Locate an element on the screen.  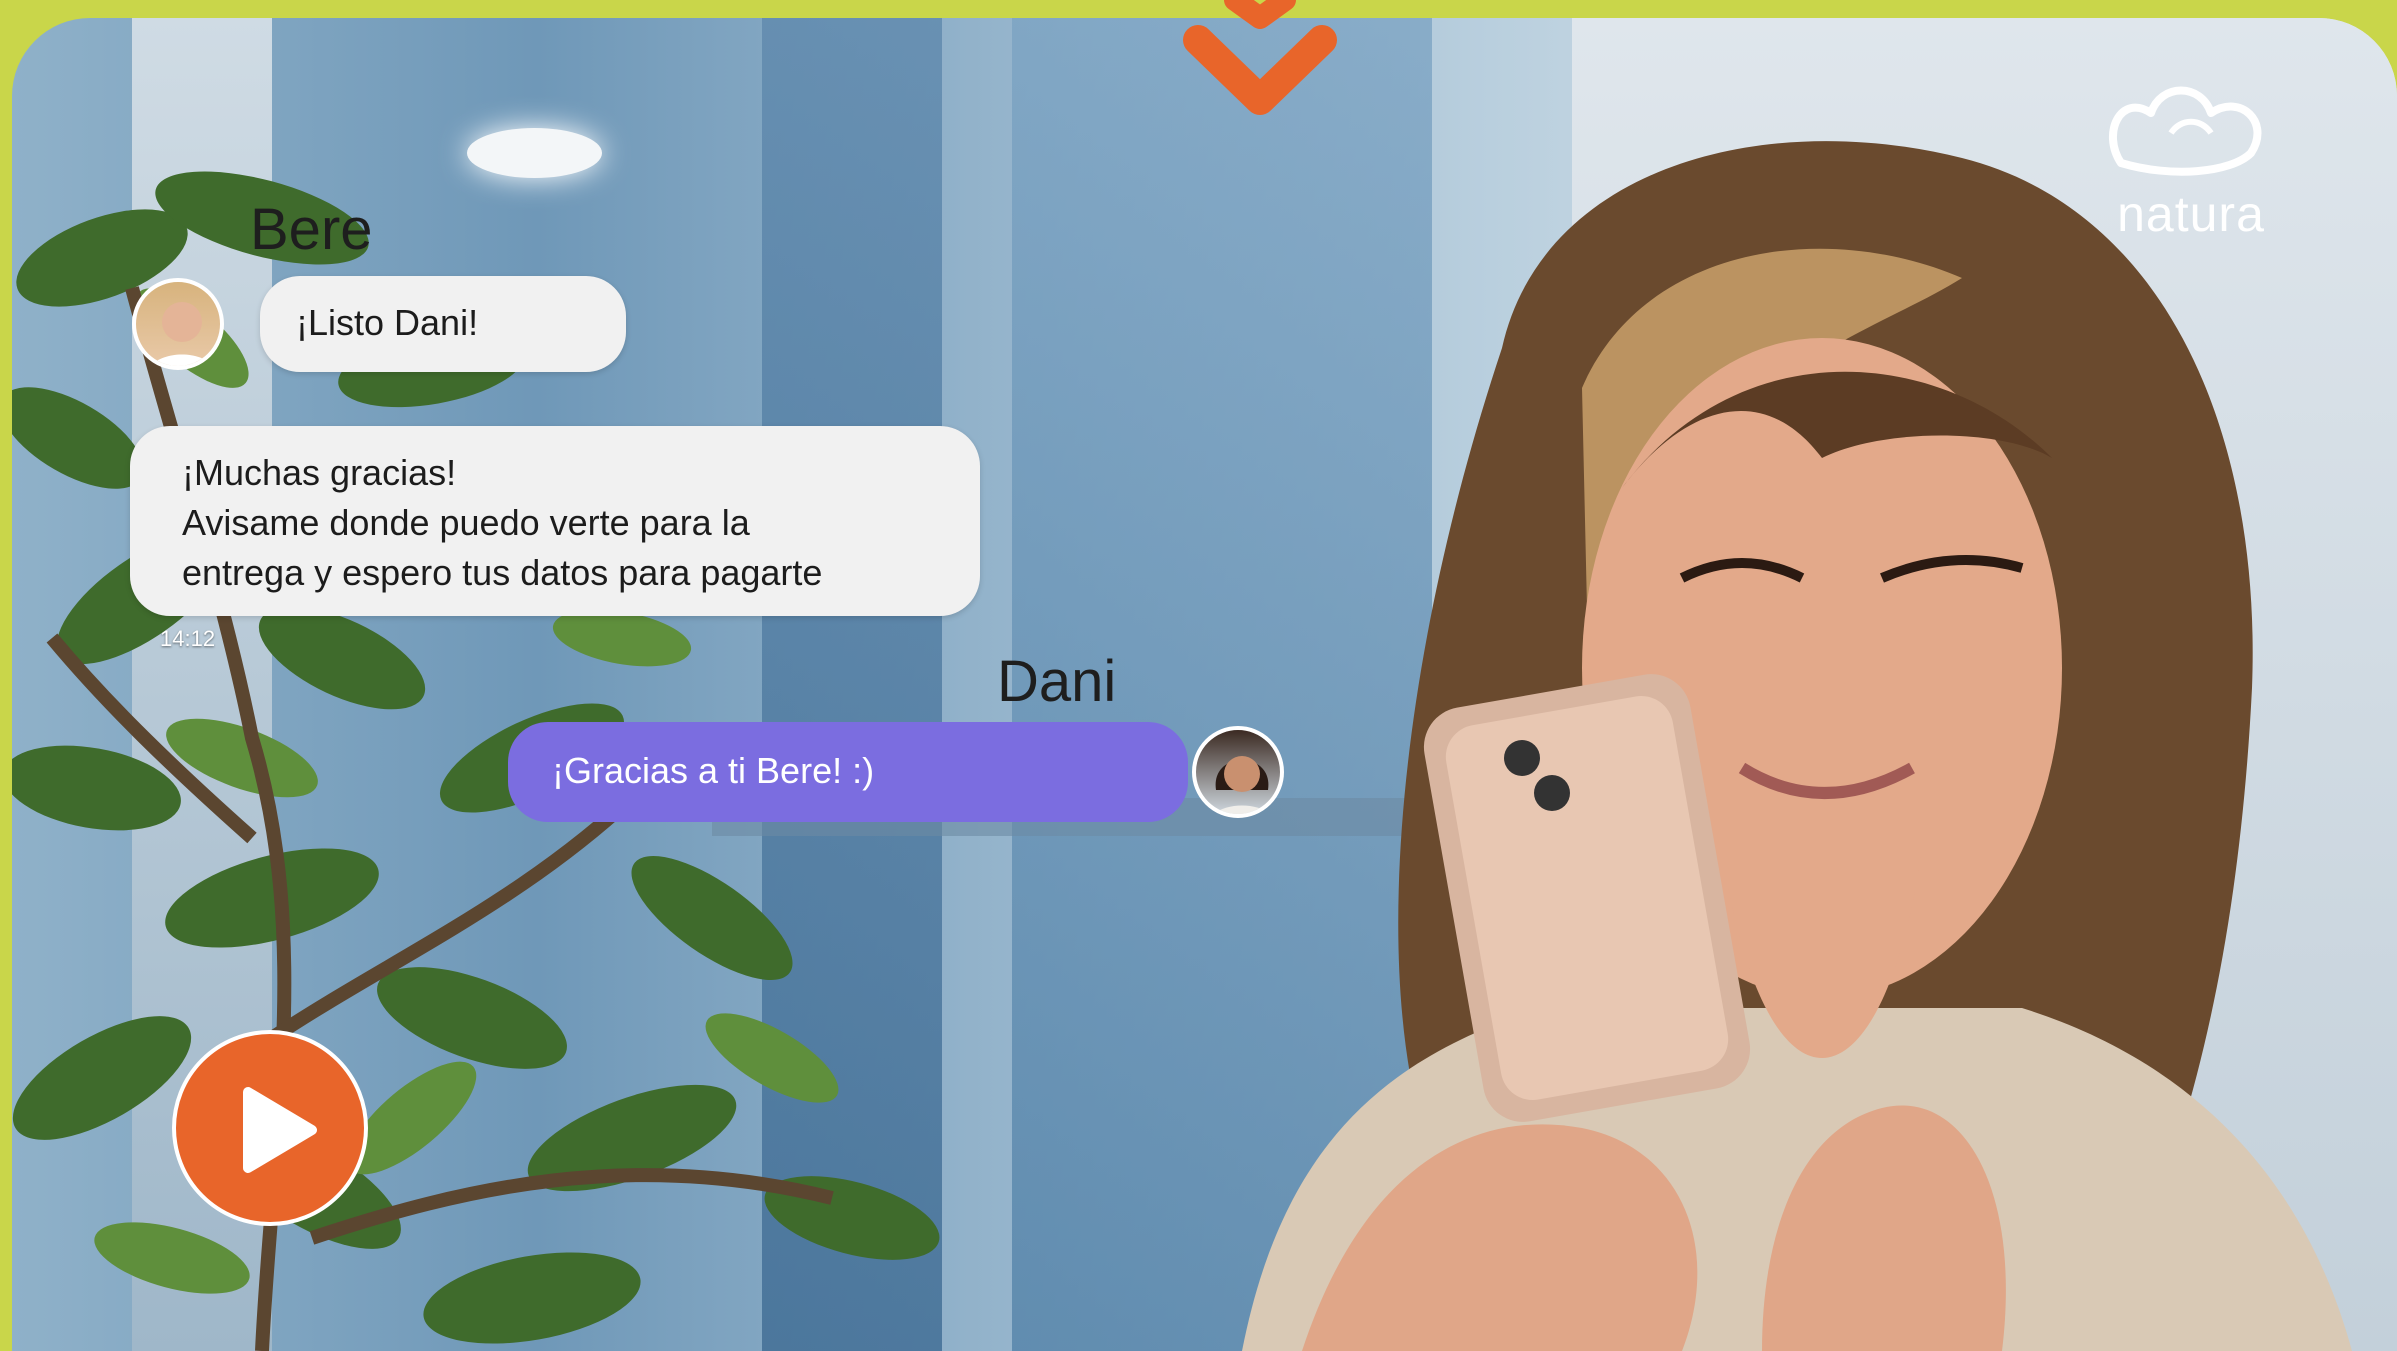
chat-message-line: ¡Muchas gracias! is located at coordinates (319, 472).